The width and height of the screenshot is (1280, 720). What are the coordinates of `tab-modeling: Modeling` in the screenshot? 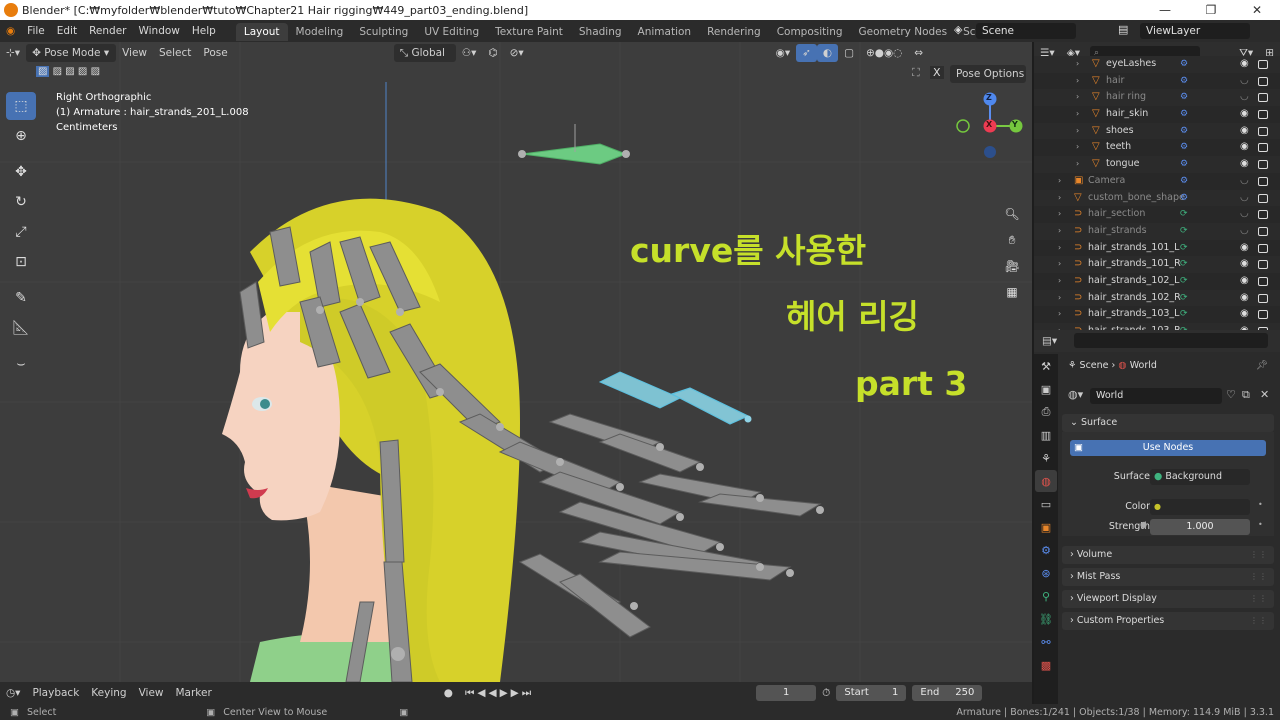 It's located at (320, 32).